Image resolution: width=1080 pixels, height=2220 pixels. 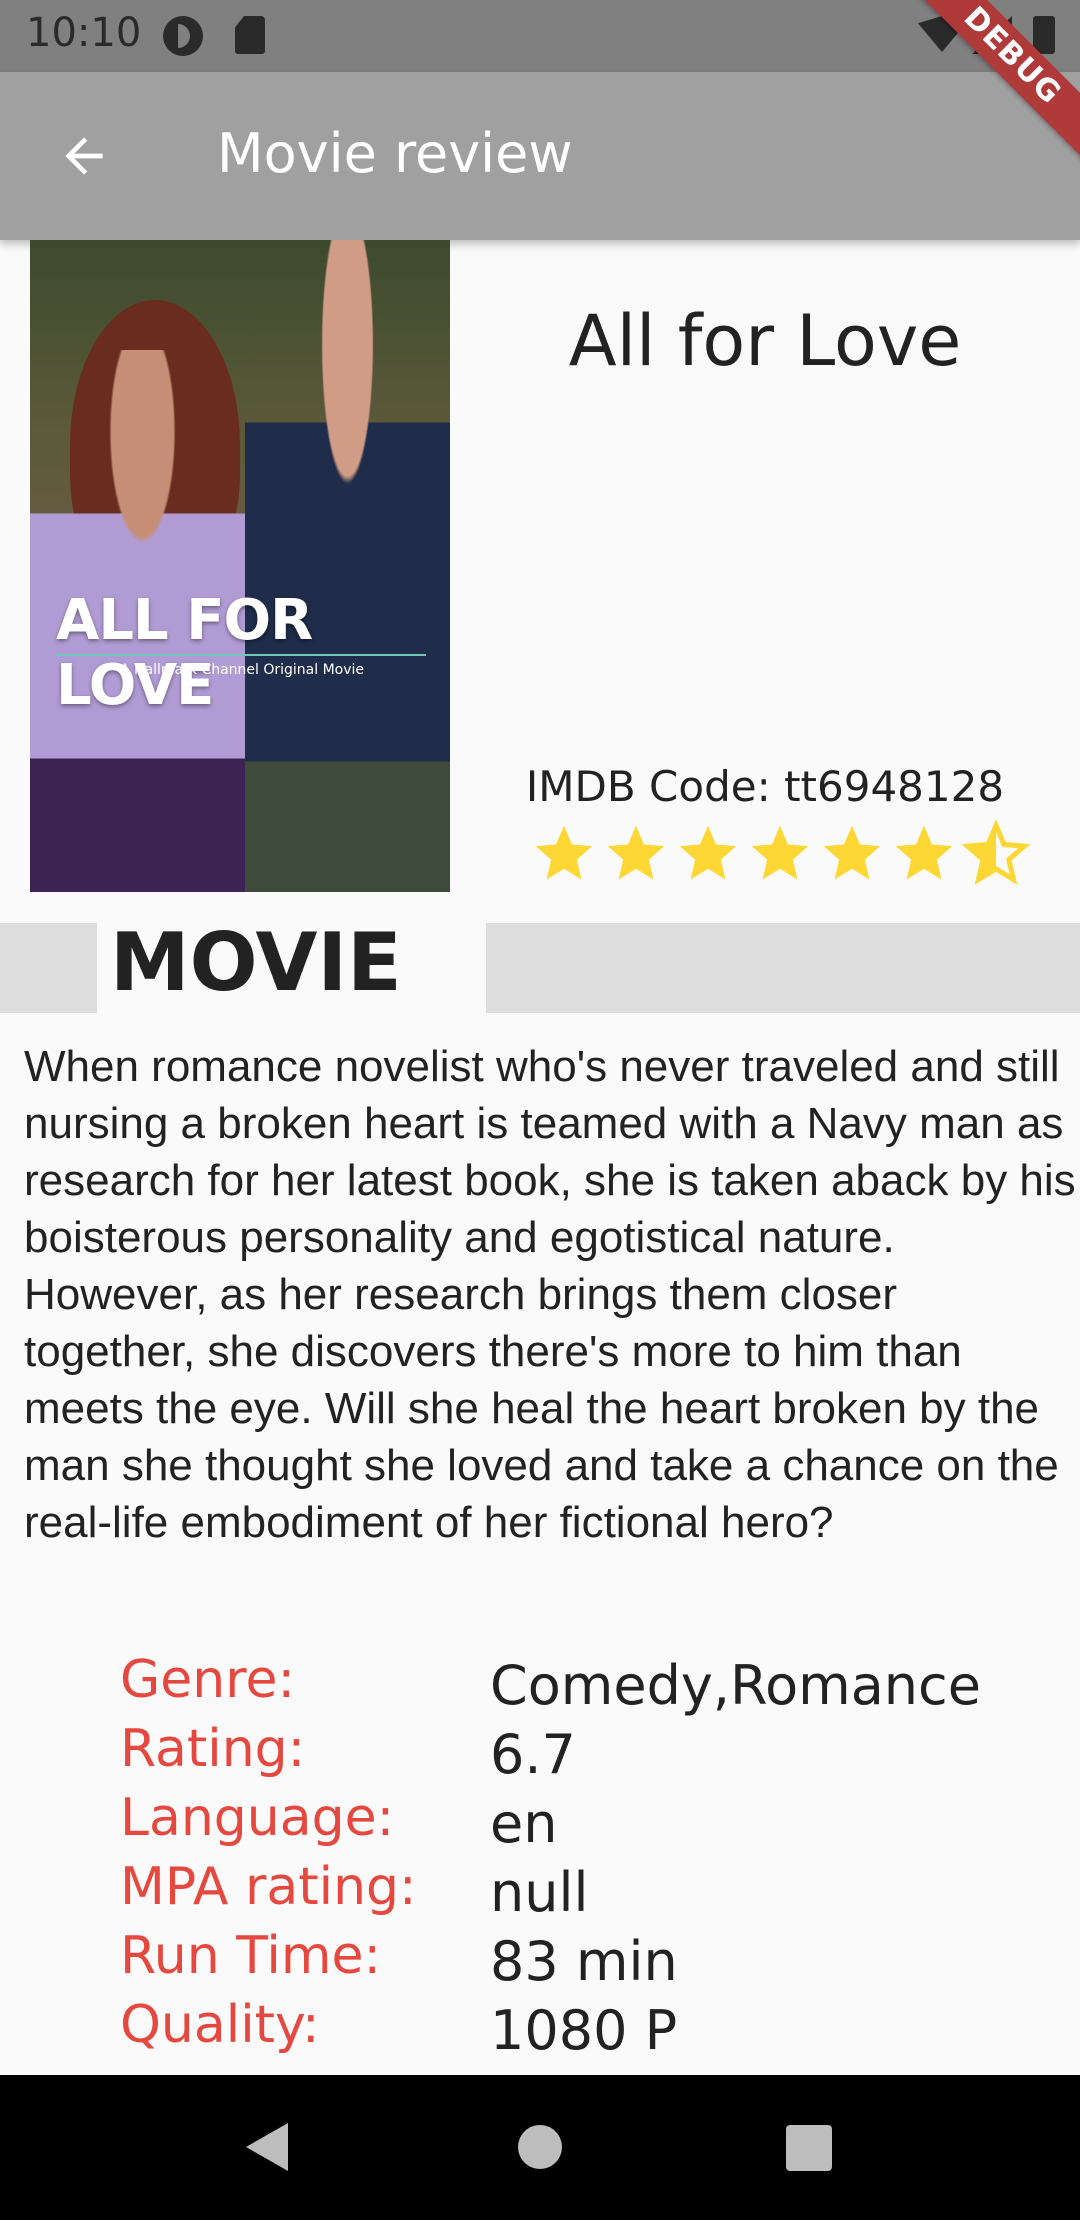 What do you see at coordinates (207, 1680) in the screenshot?
I see `detail-label: Genre:` at bounding box center [207, 1680].